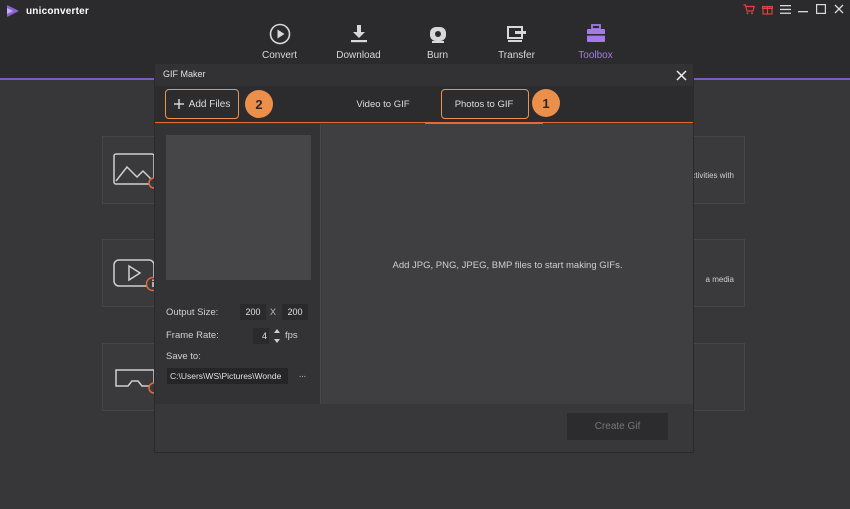 The width and height of the screenshot is (850, 509). Describe the element at coordinates (596, 34) in the screenshot. I see `toolbox-icon` at that location.